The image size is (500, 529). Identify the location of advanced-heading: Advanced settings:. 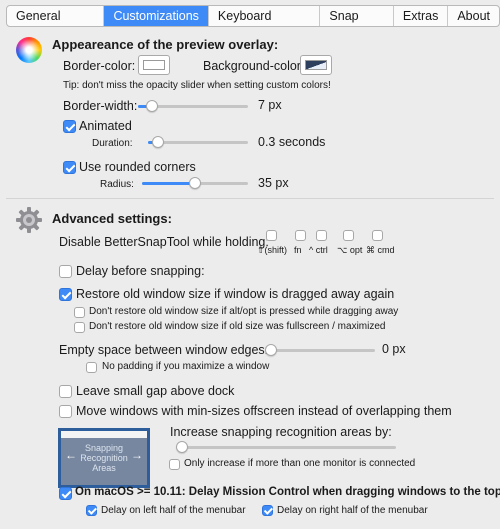
(112, 218).